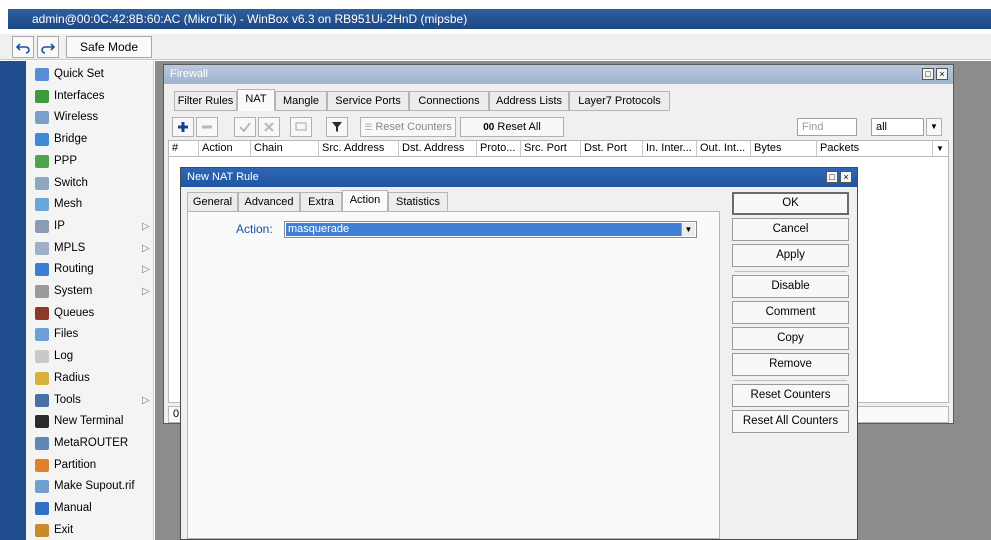 This screenshot has width=991, height=540. What do you see at coordinates (449, 101) in the screenshot?
I see `tab-connections: Connections` at bounding box center [449, 101].